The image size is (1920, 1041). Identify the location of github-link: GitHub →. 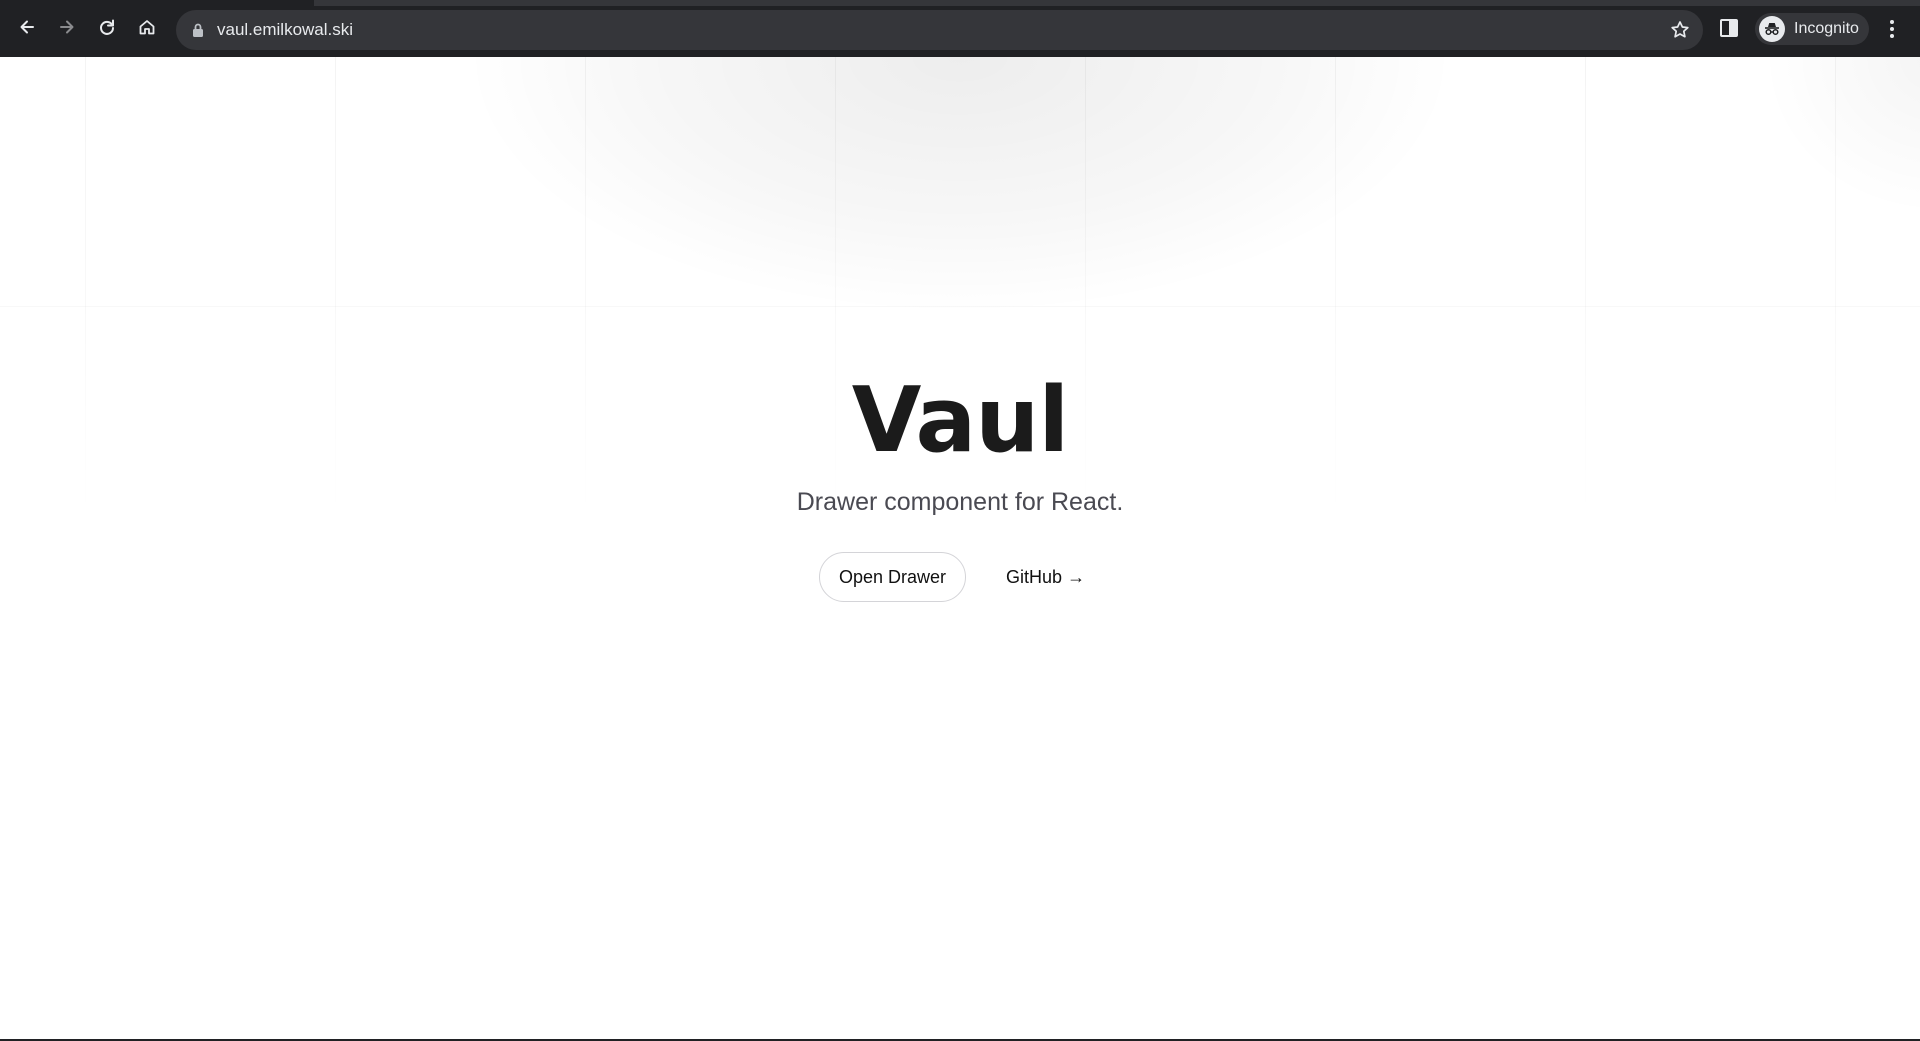
(1045, 577).